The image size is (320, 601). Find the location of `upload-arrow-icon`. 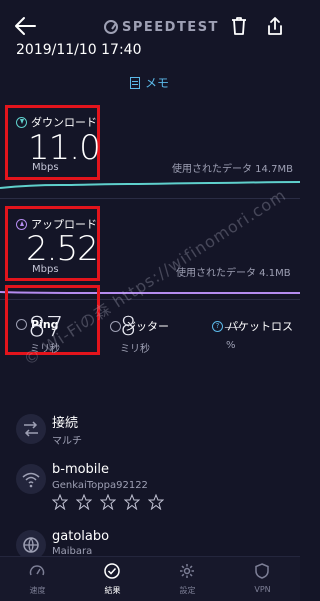

upload-arrow-icon is located at coordinates (21, 224).